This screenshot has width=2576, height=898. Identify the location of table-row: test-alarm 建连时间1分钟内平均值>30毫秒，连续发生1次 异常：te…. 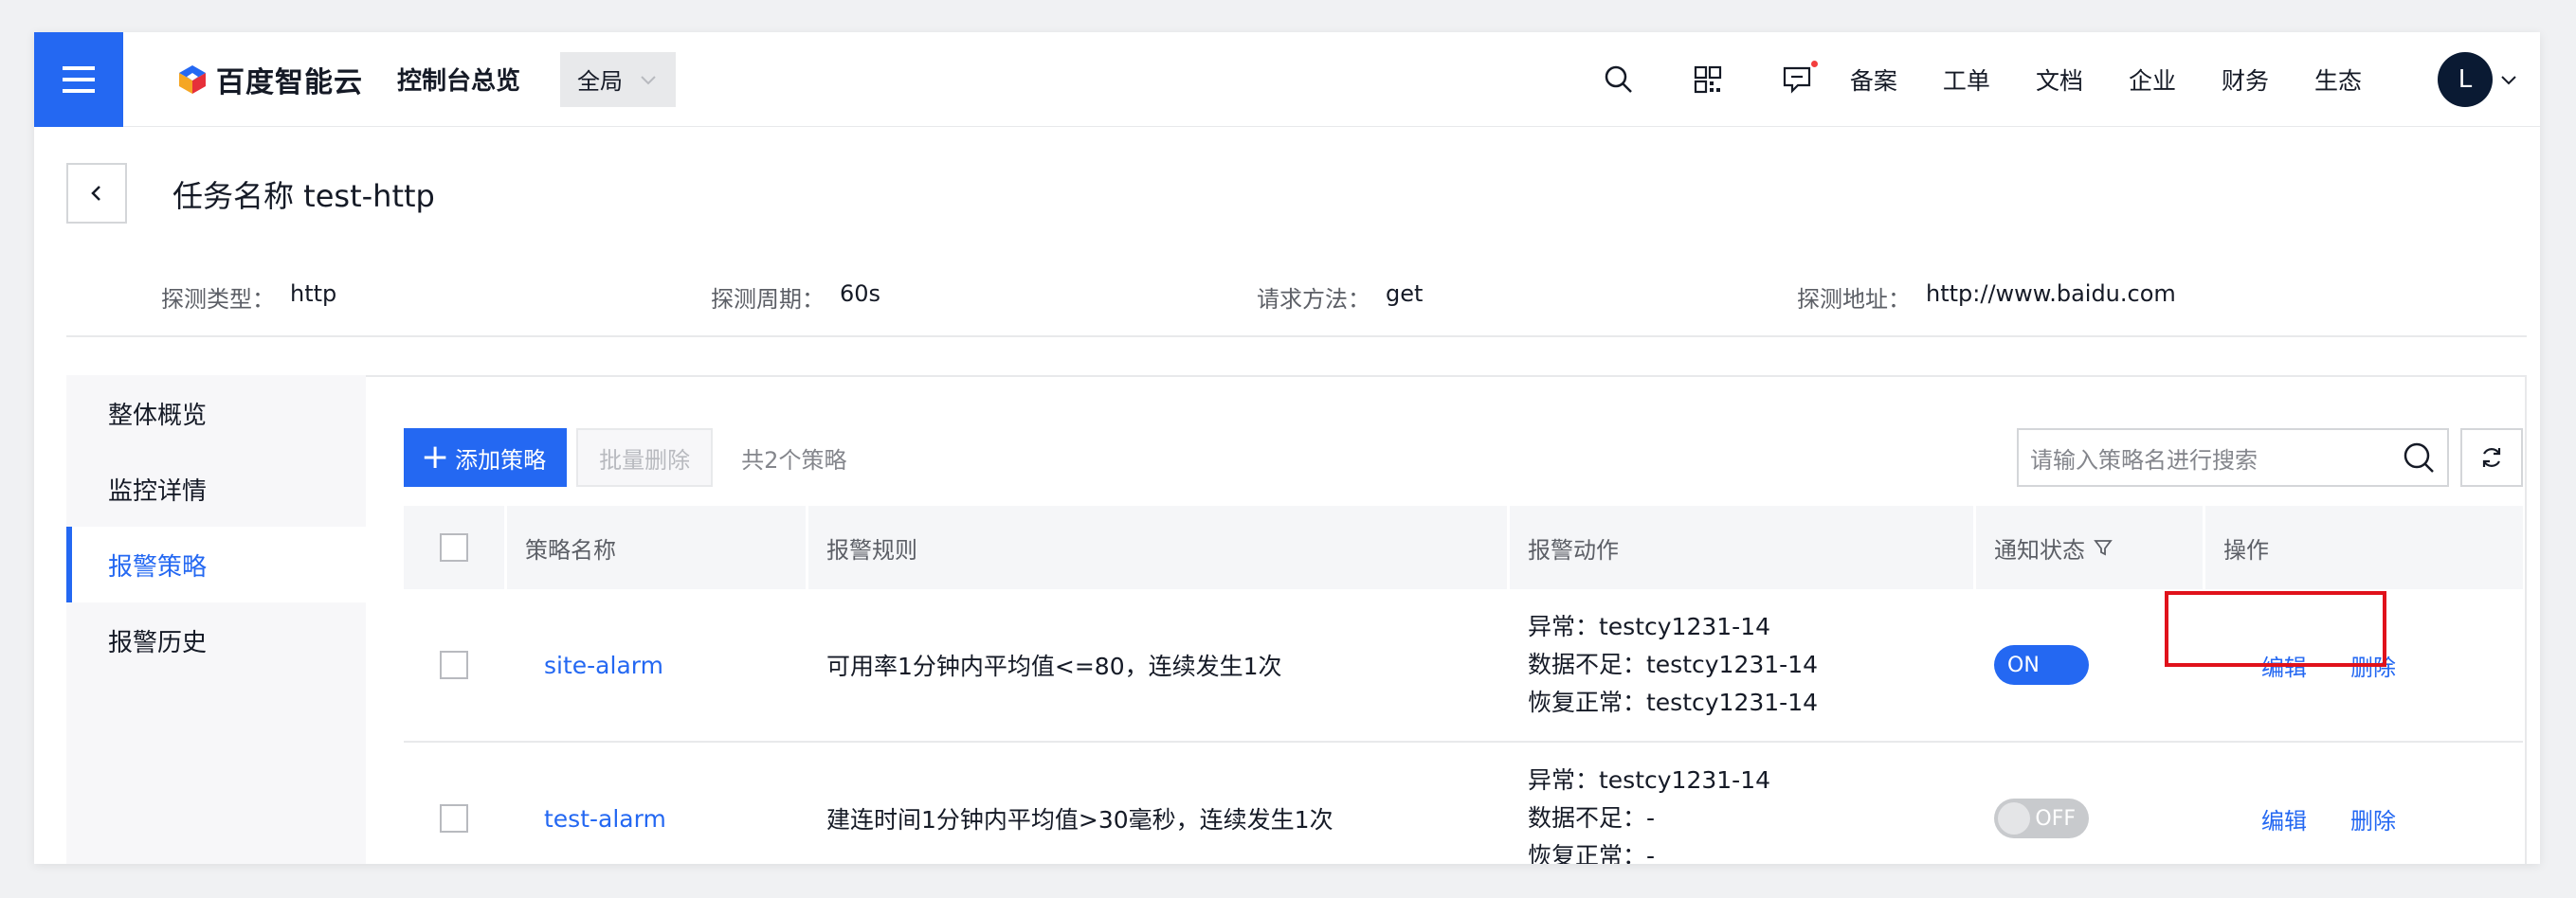
(1463, 803).